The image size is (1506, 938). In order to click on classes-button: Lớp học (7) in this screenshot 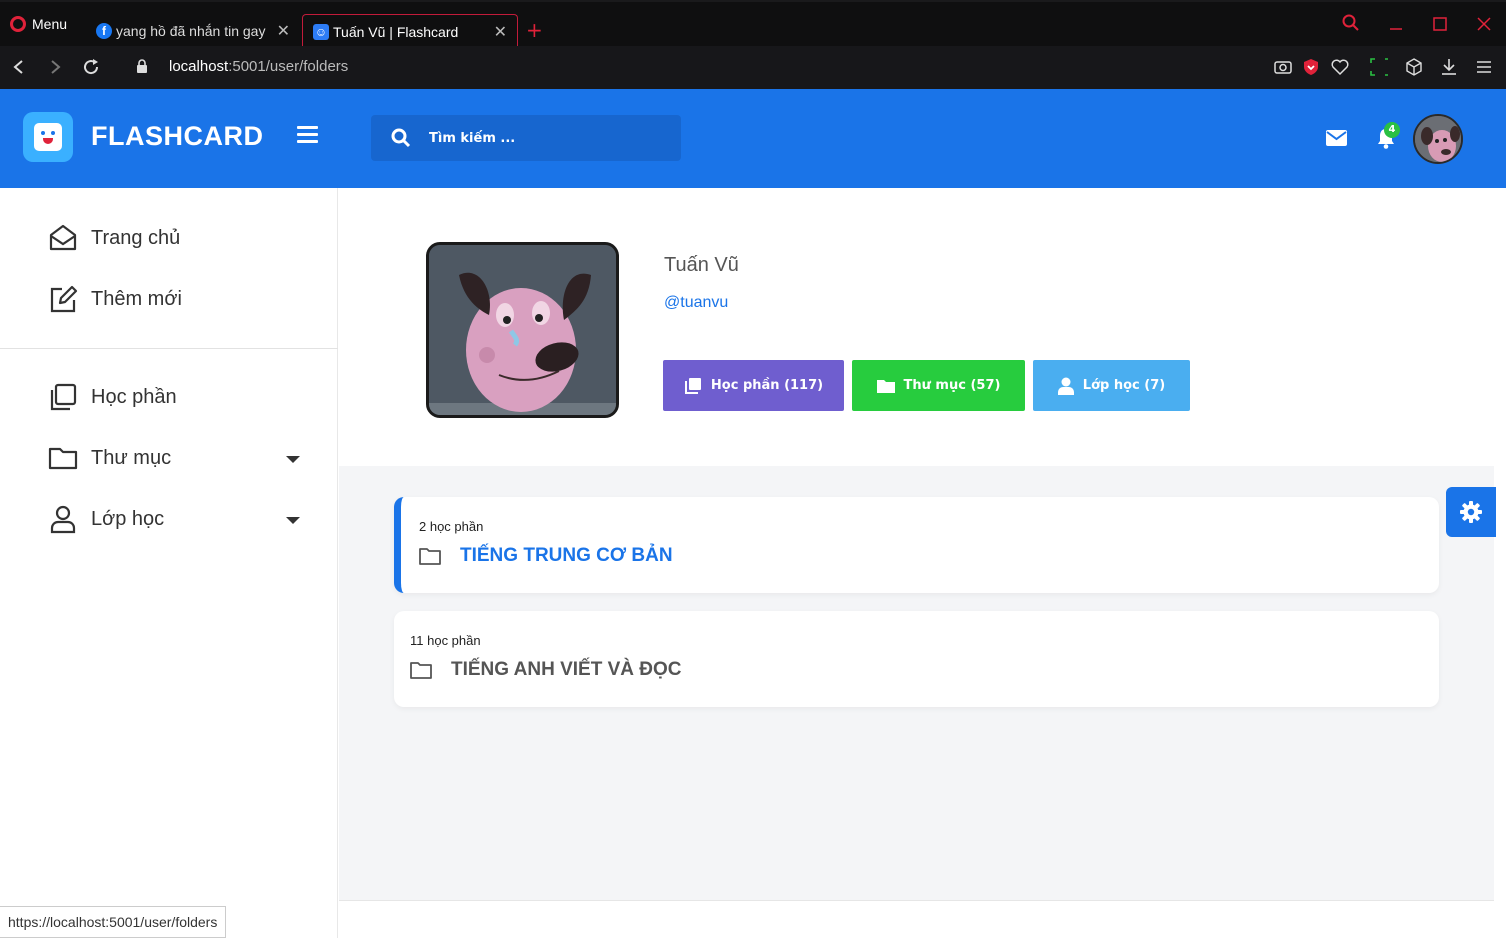, I will do `click(1111, 385)`.